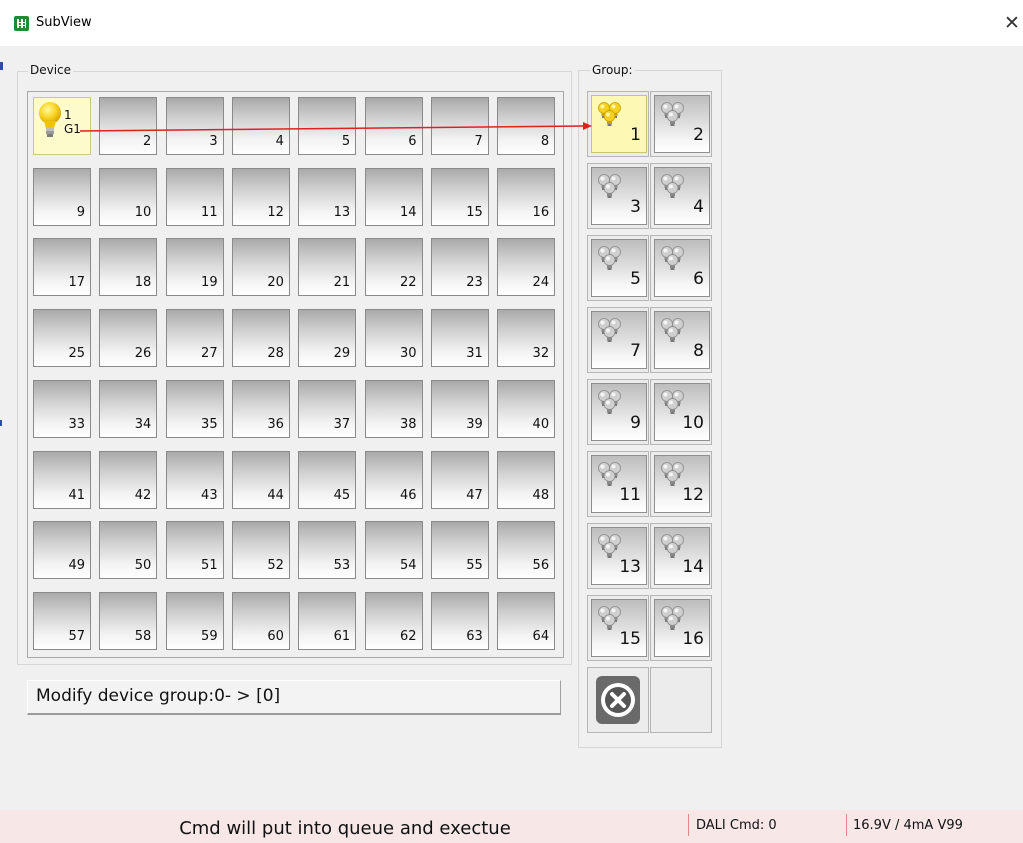 The width and height of the screenshot is (1023, 843). I want to click on device-button: 35, so click(194, 408).